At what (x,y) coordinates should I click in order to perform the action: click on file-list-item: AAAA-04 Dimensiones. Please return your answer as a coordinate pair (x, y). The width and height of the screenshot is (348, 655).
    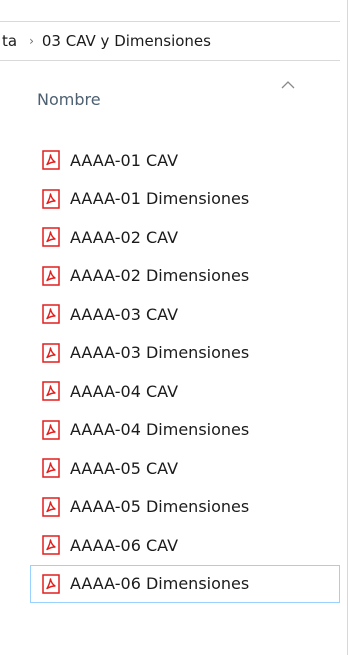
    Looking at the image, I should click on (185, 430).